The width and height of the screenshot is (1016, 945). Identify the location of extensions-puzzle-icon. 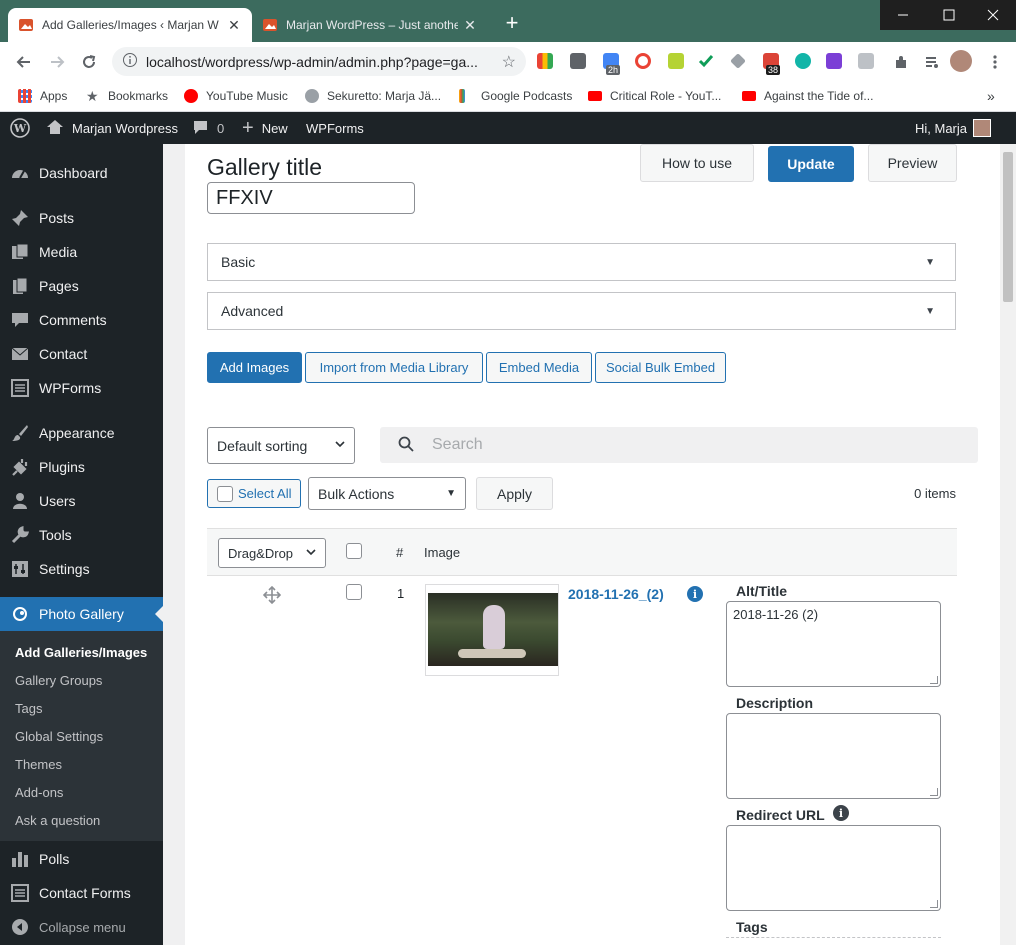
(901, 62).